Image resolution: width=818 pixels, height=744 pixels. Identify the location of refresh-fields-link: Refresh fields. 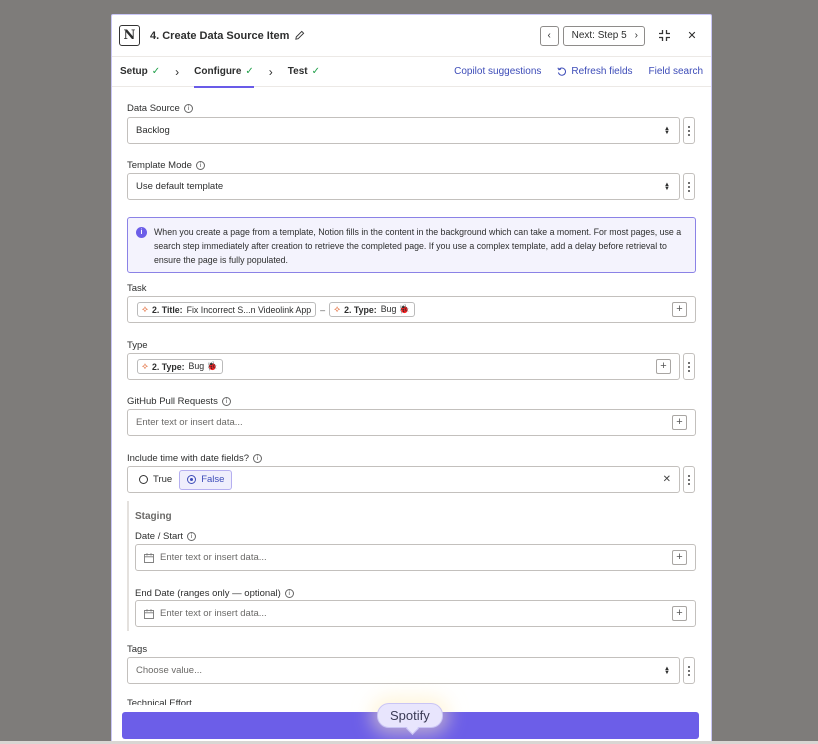
(595, 71).